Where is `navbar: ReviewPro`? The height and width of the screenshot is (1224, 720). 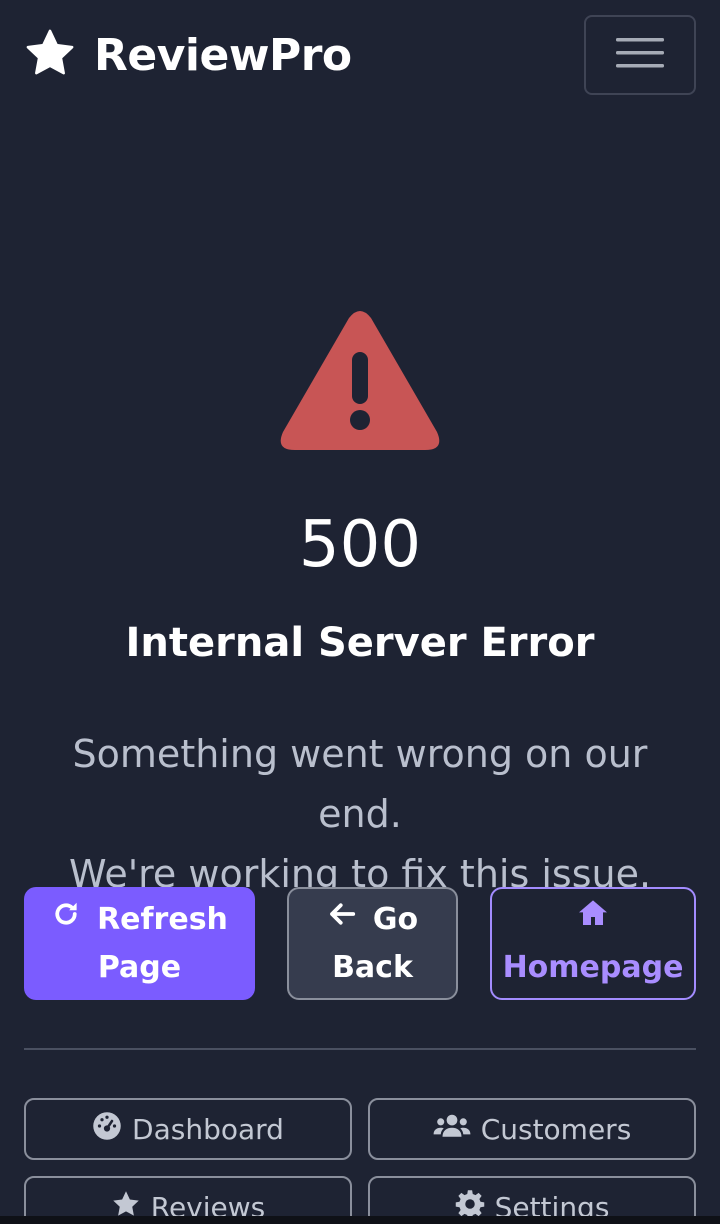
navbar: ReviewPro is located at coordinates (360, 55).